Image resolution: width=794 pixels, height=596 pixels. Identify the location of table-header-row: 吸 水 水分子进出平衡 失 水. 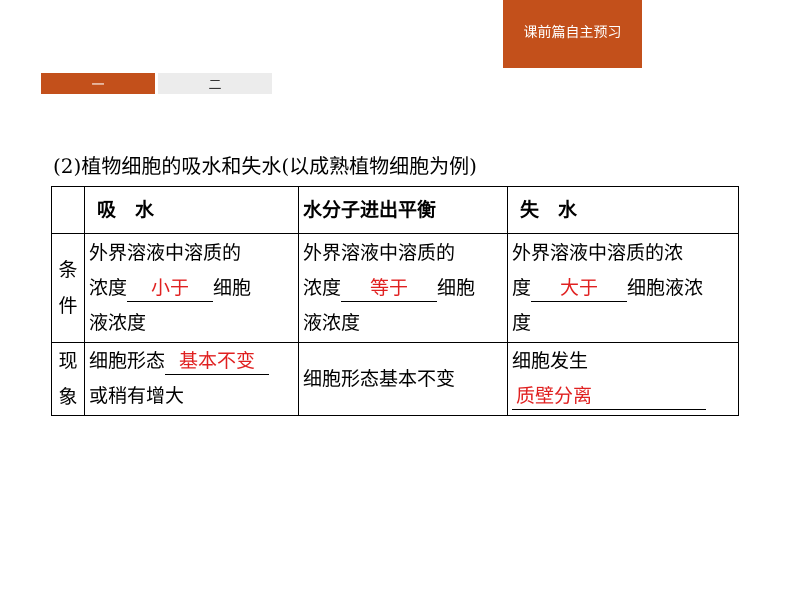
(395, 210).